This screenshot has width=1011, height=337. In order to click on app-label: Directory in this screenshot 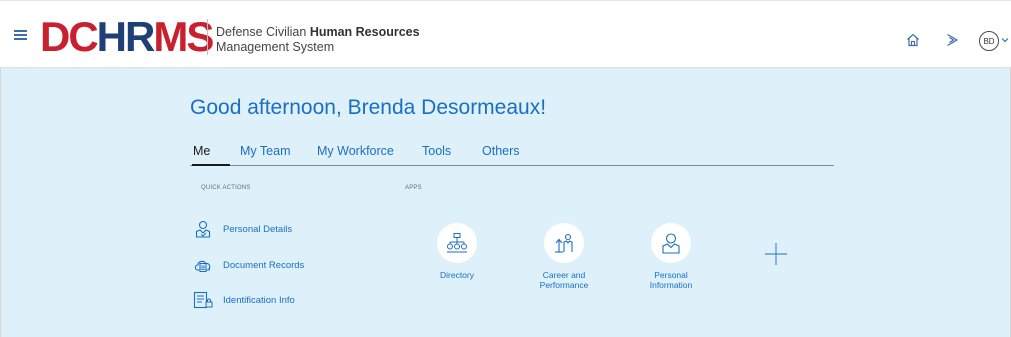, I will do `click(456, 275)`.